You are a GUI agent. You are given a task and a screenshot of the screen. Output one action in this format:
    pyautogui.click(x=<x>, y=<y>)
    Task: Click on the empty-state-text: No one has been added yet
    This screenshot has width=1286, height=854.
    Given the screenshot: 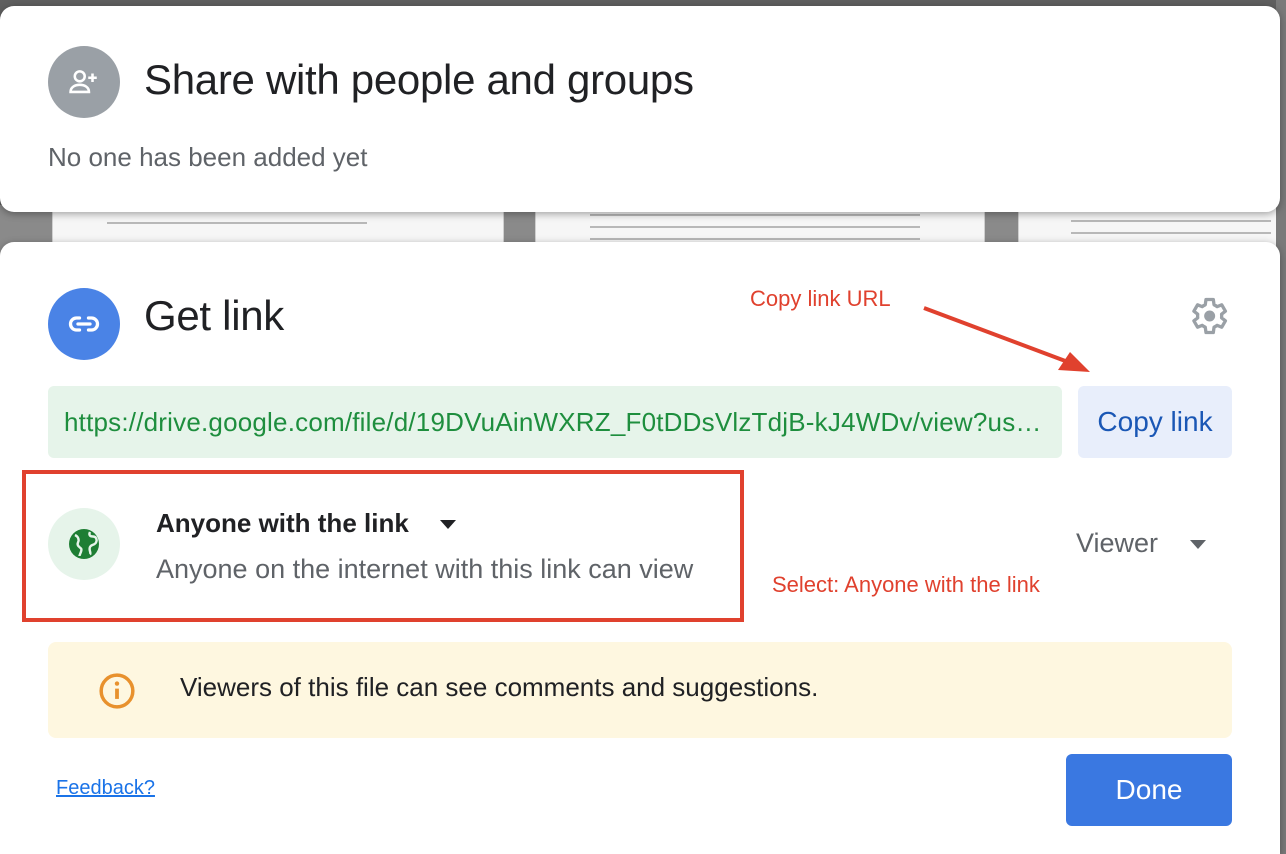 What is the action you would take?
    pyautogui.click(x=208, y=157)
    